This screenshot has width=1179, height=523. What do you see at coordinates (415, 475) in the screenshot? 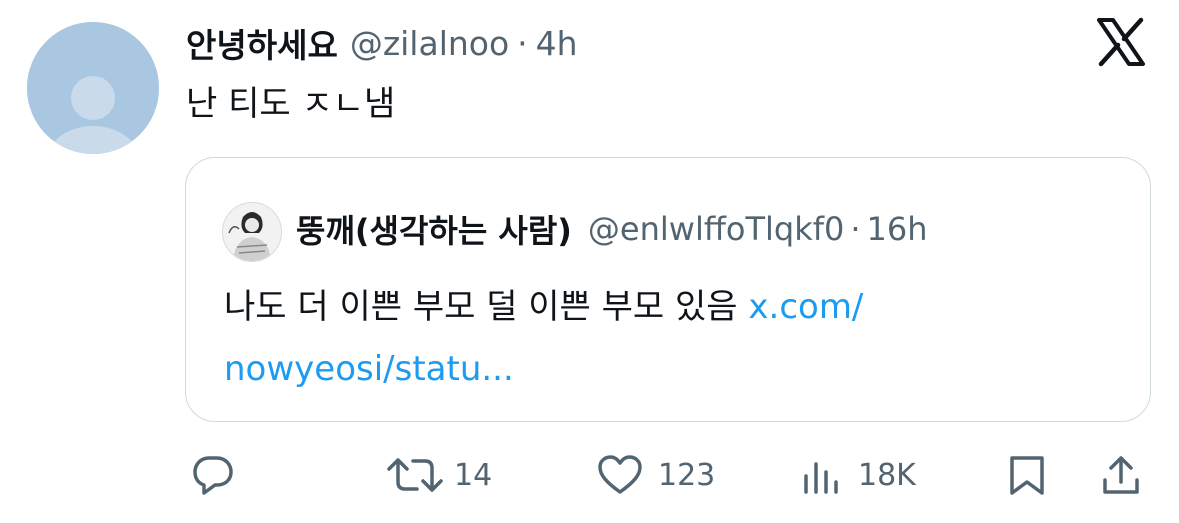
I see `retweet-icon` at bounding box center [415, 475].